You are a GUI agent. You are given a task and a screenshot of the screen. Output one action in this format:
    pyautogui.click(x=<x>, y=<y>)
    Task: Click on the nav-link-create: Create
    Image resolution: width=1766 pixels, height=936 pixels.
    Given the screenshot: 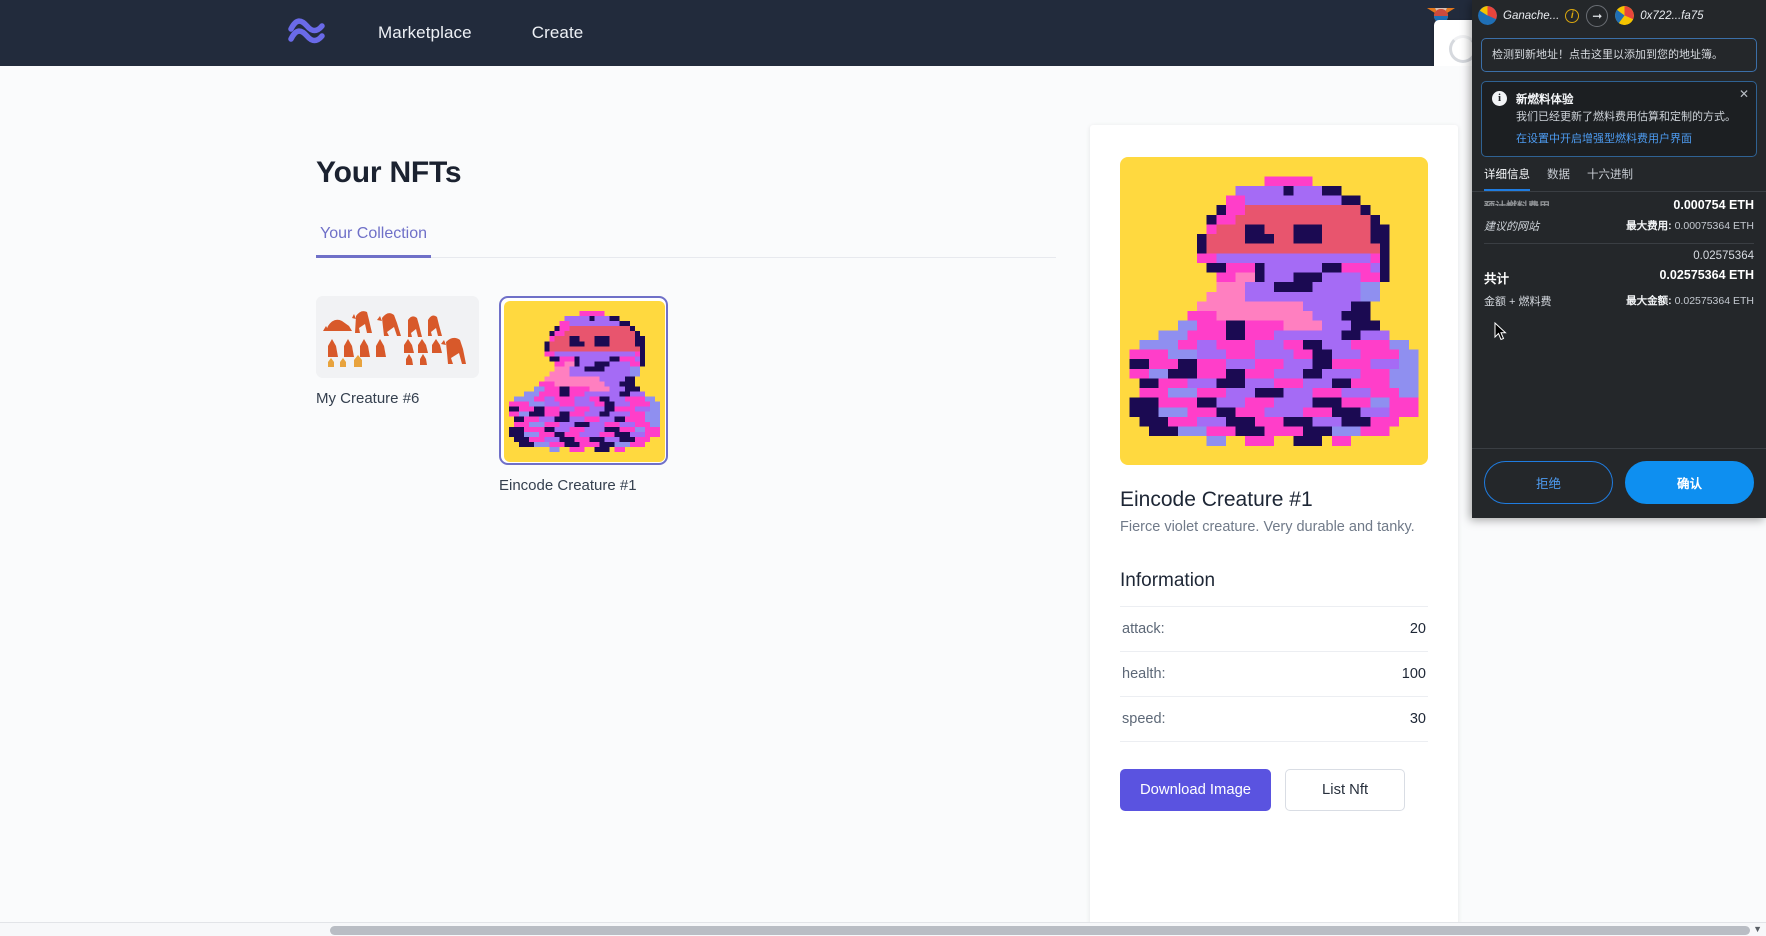 What is the action you would take?
    pyautogui.click(x=558, y=33)
    